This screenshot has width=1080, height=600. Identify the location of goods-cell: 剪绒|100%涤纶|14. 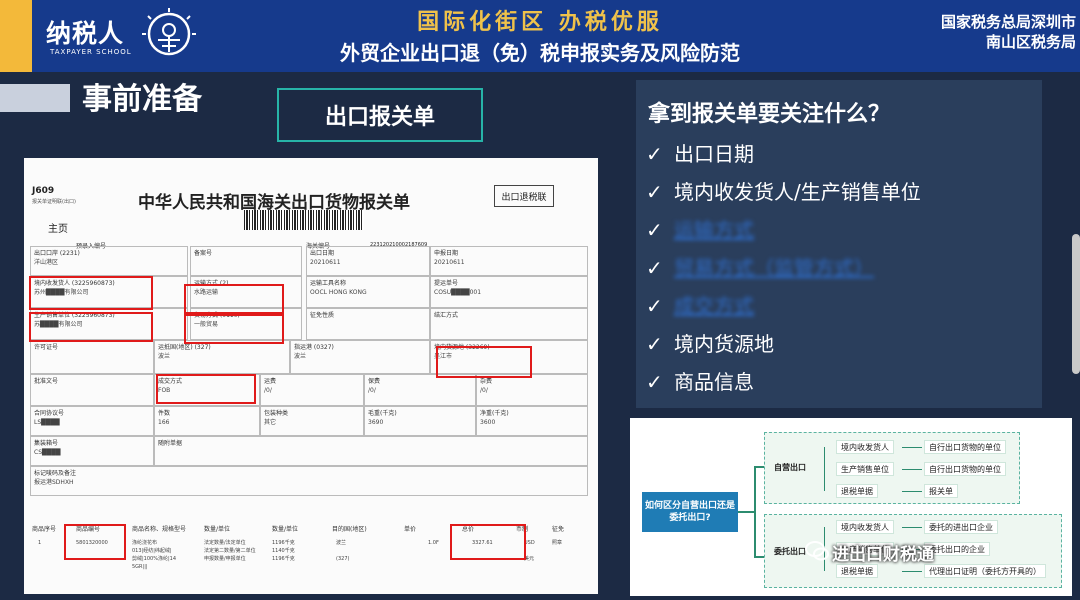
(154, 559).